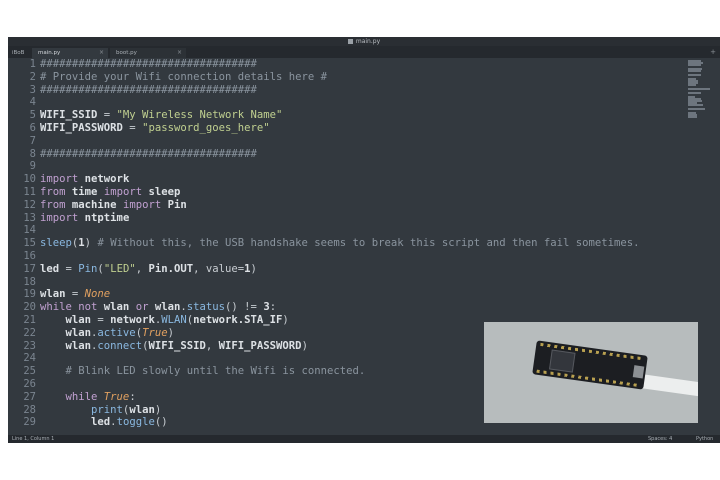 The image size is (720, 480). What do you see at coordinates (32, 102) in the screenshot?
I see `line-number: 4` at bounding box center [32, 102].